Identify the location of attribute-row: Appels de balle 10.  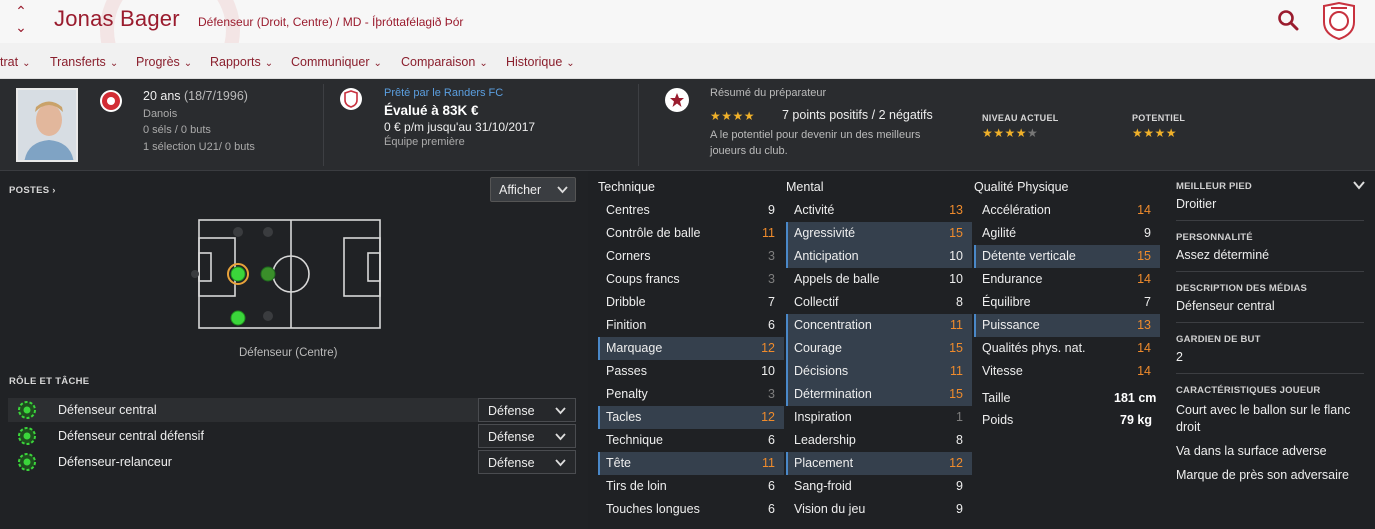
(879, 279).